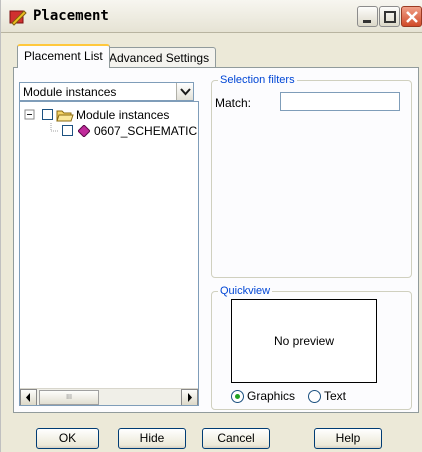 The image size is (422, 452). I want to click on list-type-select: Module instances, so click(106, 91).